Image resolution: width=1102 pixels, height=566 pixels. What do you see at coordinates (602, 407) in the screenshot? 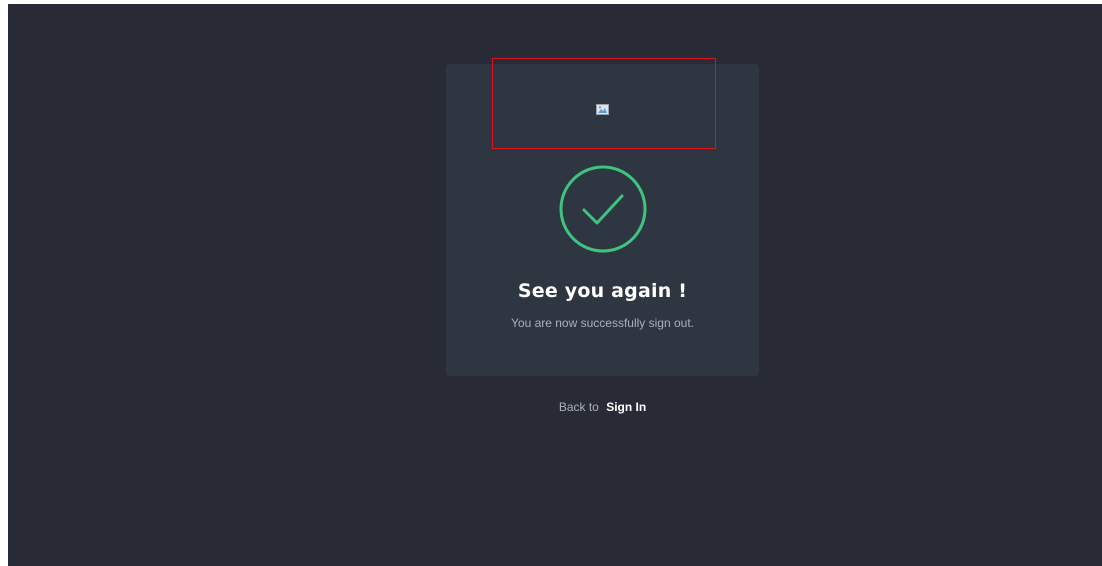
I see `back-to-signin: Back to Sign In` at bounding box center [602, 407].